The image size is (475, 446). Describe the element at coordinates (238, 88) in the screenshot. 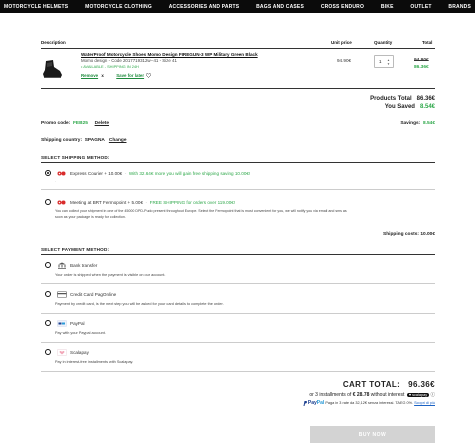

I see `product-divider` at that location.